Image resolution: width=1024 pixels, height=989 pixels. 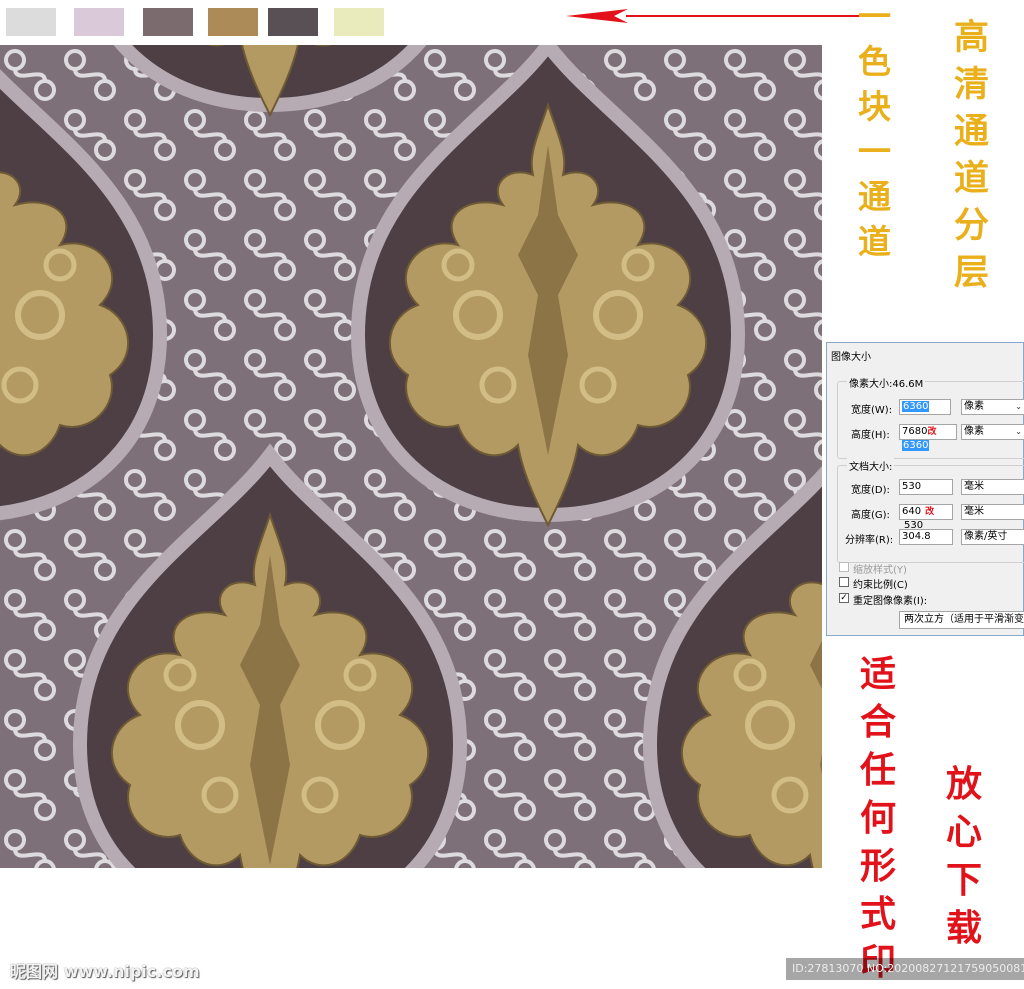 I want to click on height-unit-select: 像素 ⌄, so click(x=992, y=432).